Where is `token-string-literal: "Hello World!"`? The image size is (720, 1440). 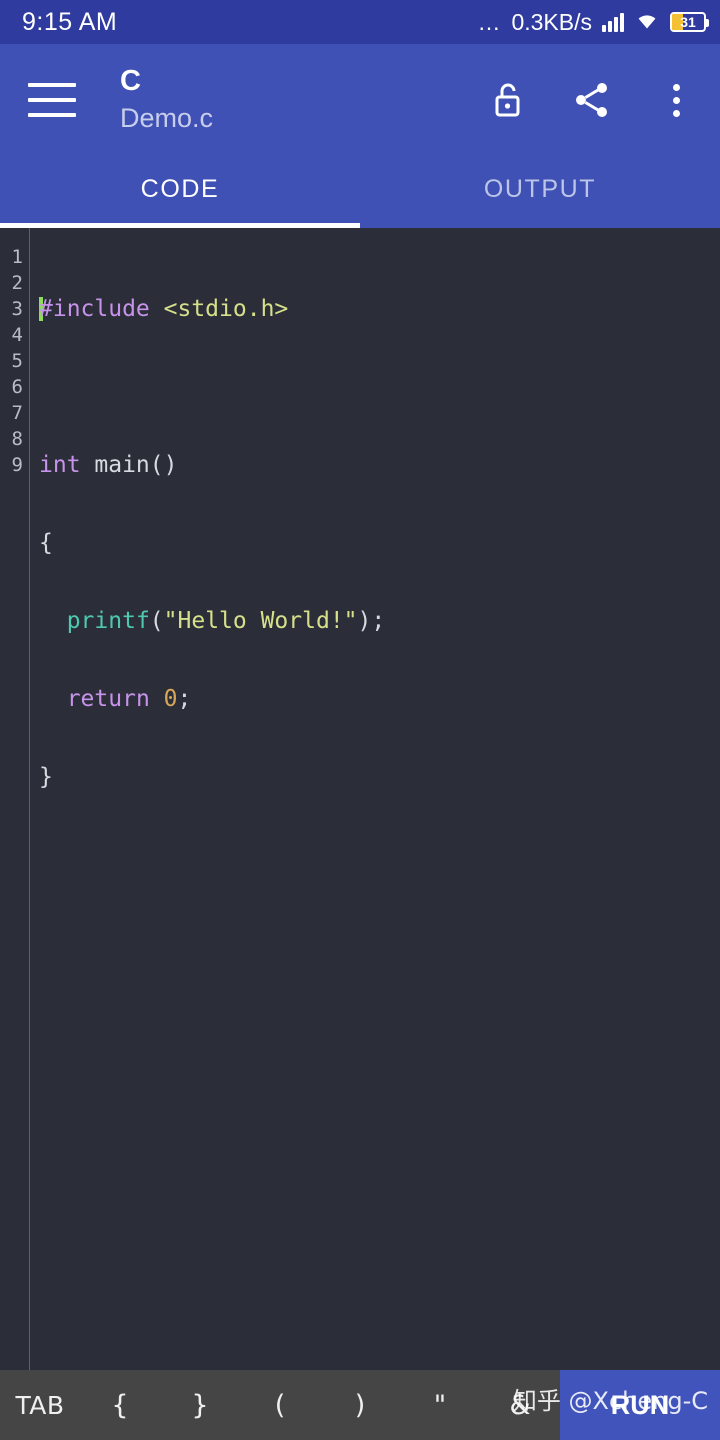 token-string-literal: "Hello World!" is located at coordinates (260, 621).